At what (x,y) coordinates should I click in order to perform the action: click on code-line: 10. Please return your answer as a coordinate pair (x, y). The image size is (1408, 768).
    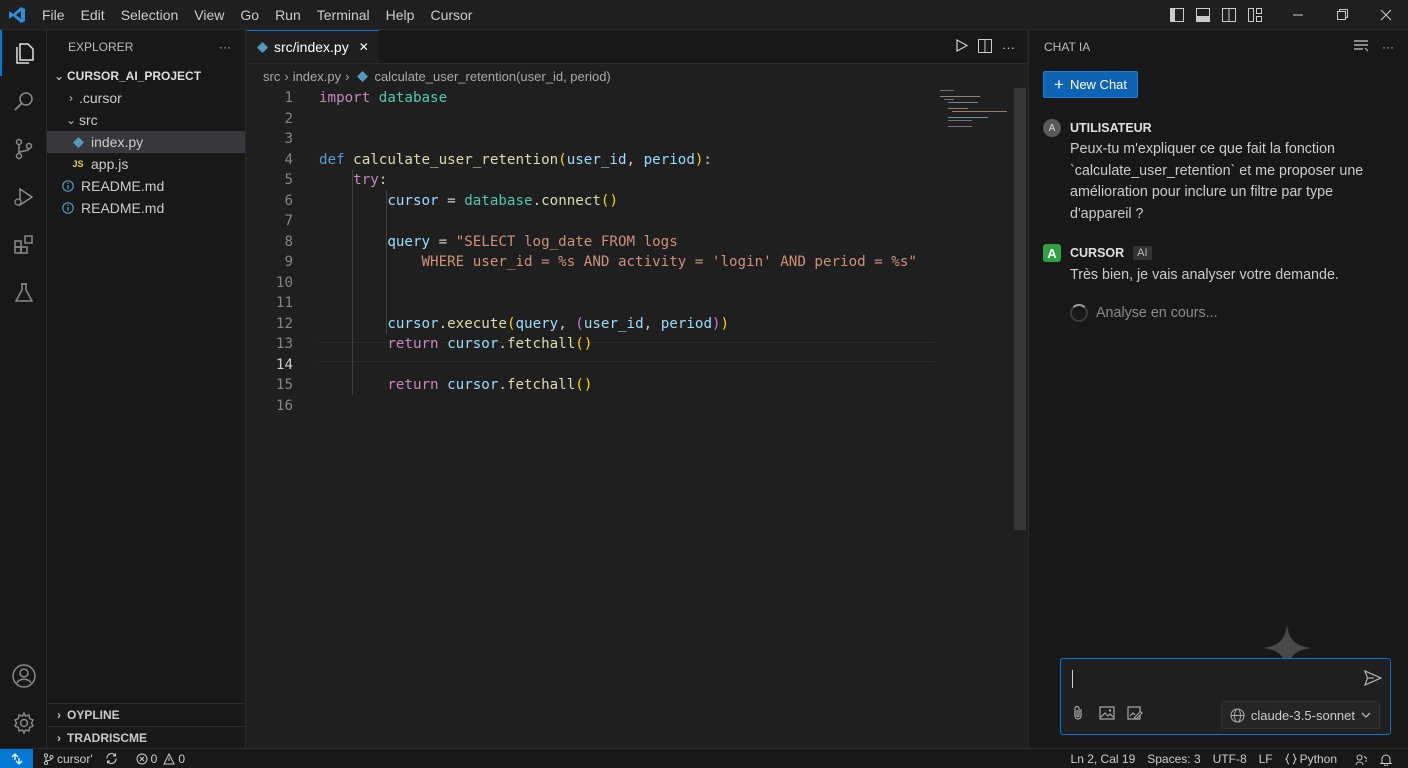
    Looking at the image, I should click on (284, 282).